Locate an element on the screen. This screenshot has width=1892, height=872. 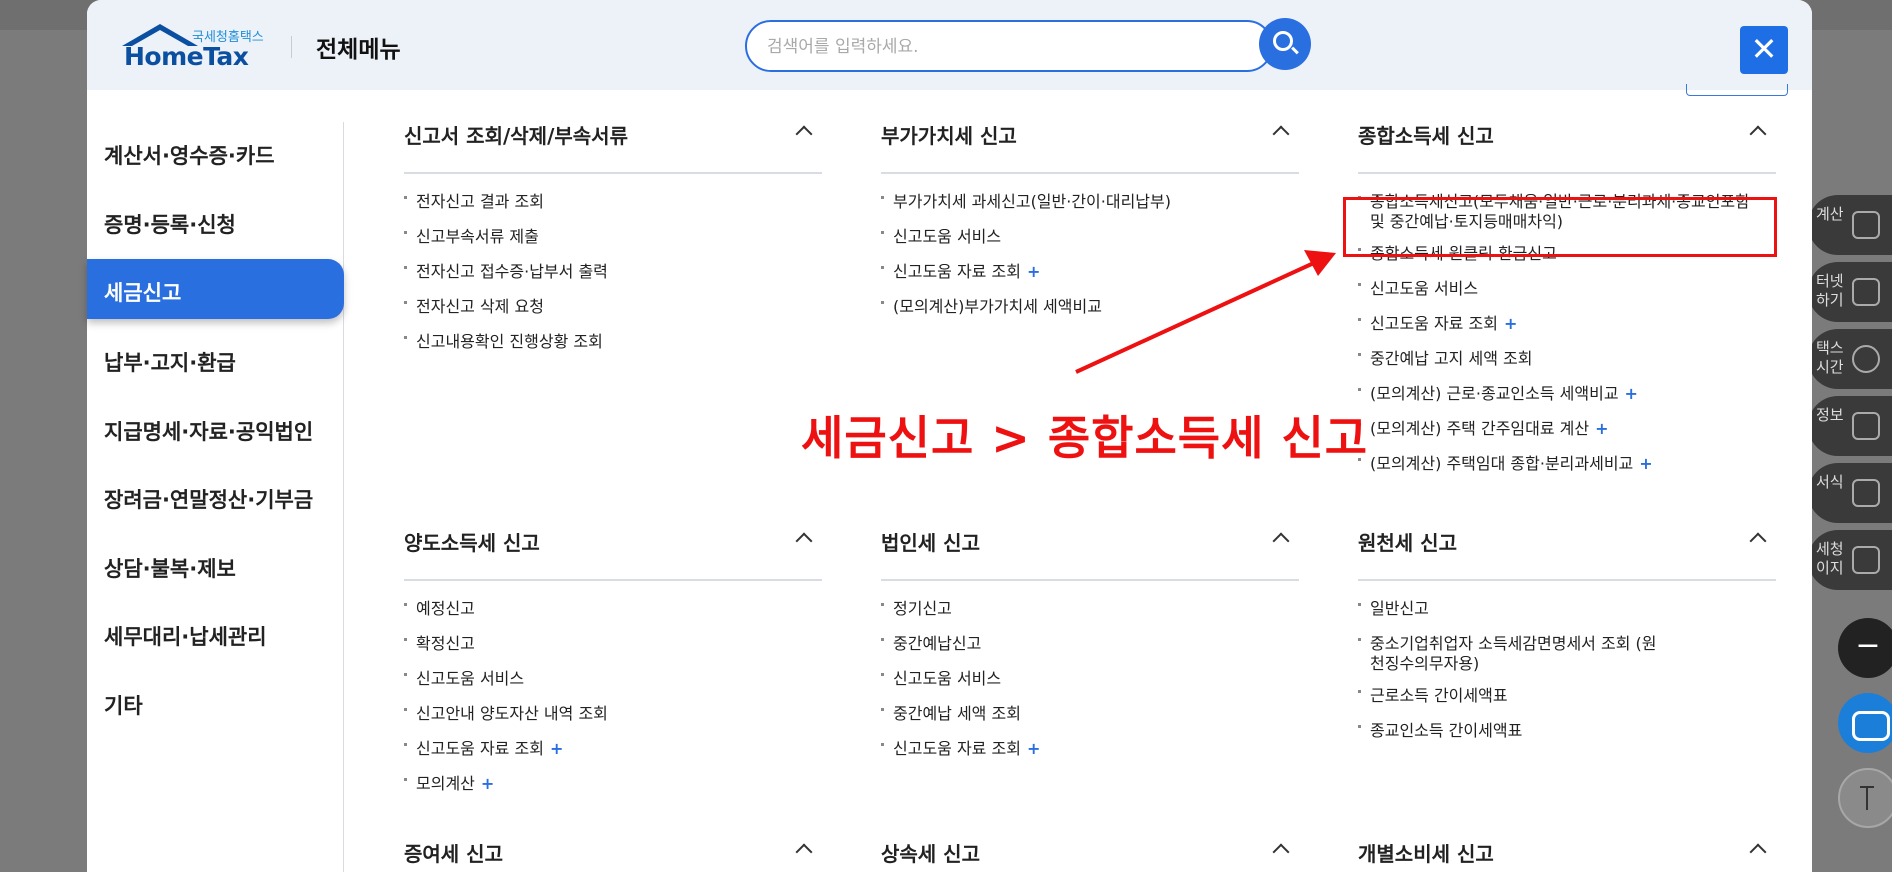
section-header: 원천세 신고 is located at coordinates (1567, 546).